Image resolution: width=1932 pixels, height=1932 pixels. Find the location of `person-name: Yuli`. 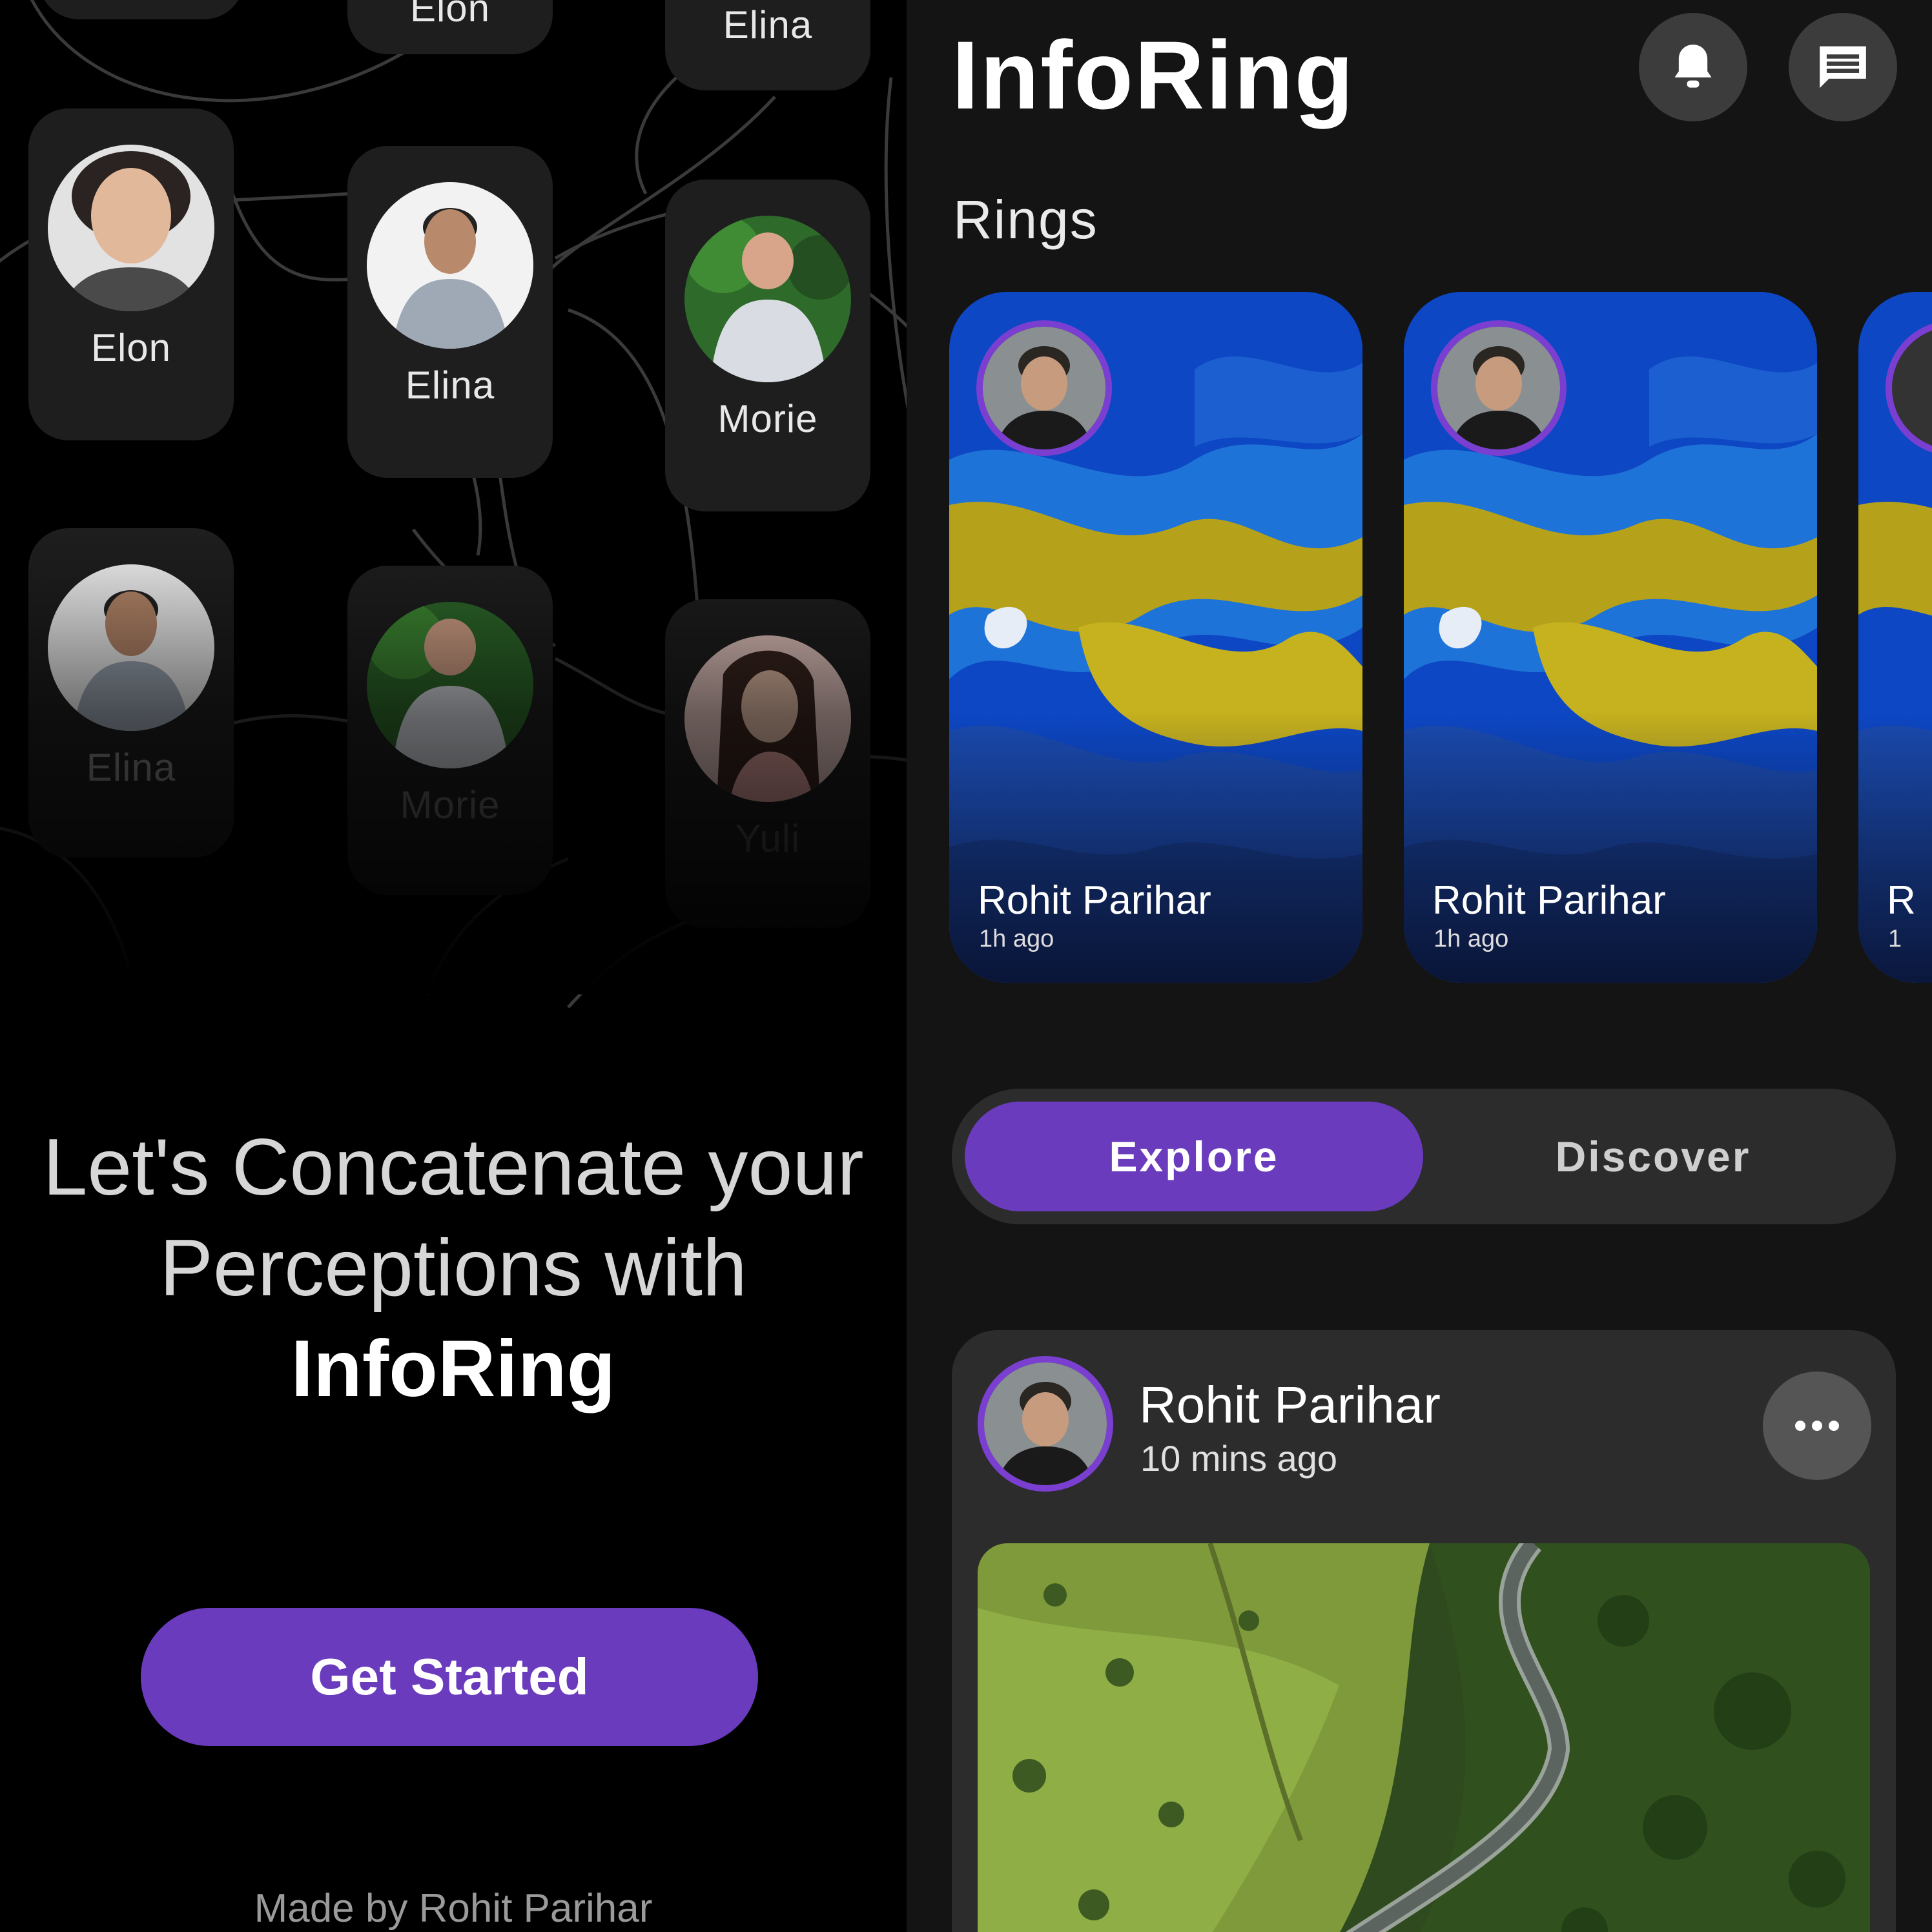

person-name: Yuli is located at coordinates (768, 839).